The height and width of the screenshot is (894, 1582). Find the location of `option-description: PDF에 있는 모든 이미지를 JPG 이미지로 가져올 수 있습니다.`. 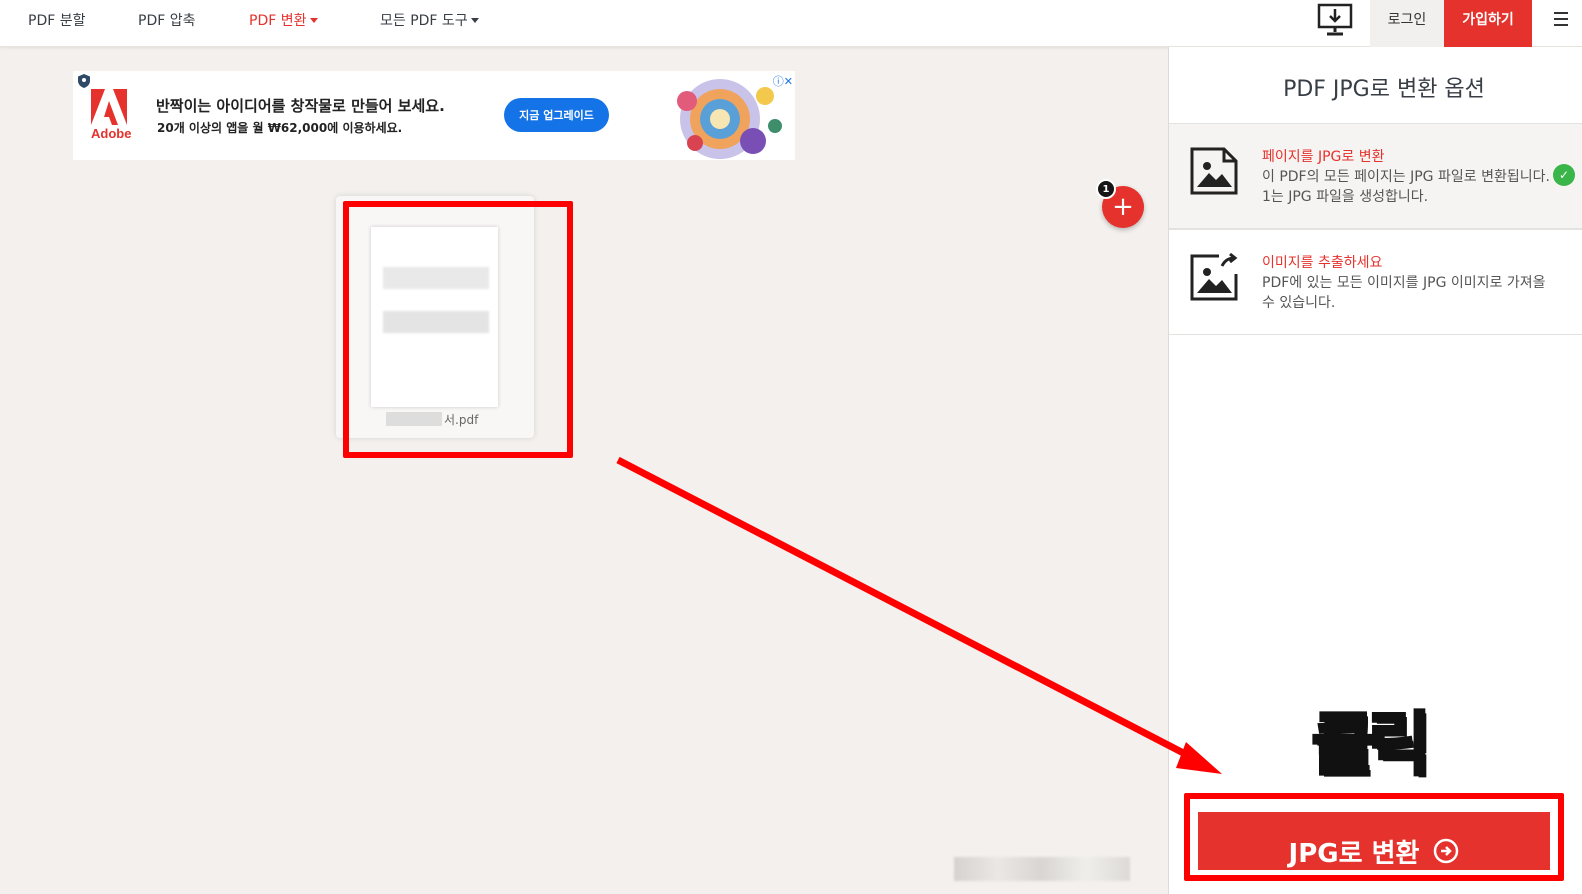

option-description: PDF에 있는 모든 이미지를 JPG 이미지로 가져올 수 있습니다. is located at coordinates (1404, 293).